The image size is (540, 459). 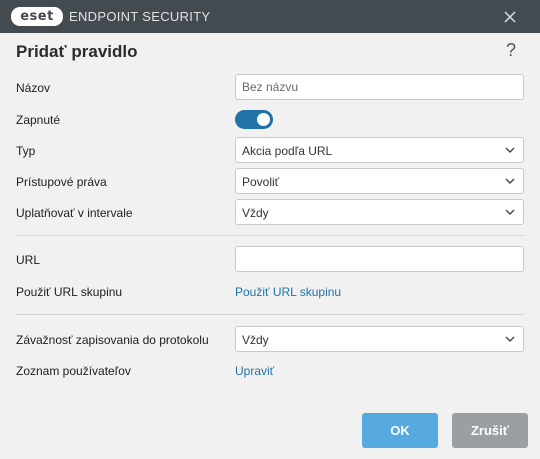 I want to click on eset-logo: eset, so click(x=37, y=16).